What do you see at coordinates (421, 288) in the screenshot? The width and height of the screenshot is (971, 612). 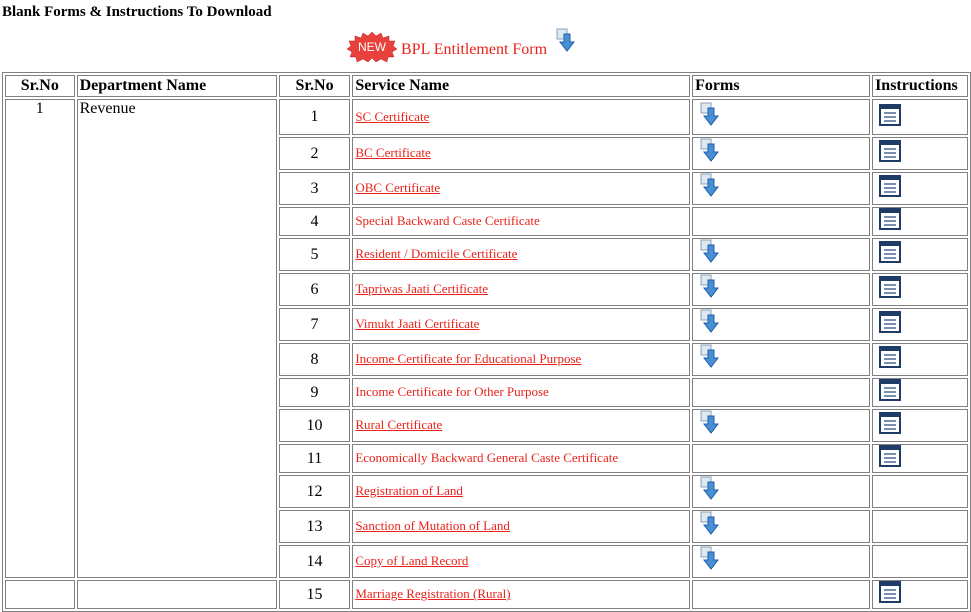 I see `service-link: Tapriwas Jaati Certificate` at bounding box center [421, 288].